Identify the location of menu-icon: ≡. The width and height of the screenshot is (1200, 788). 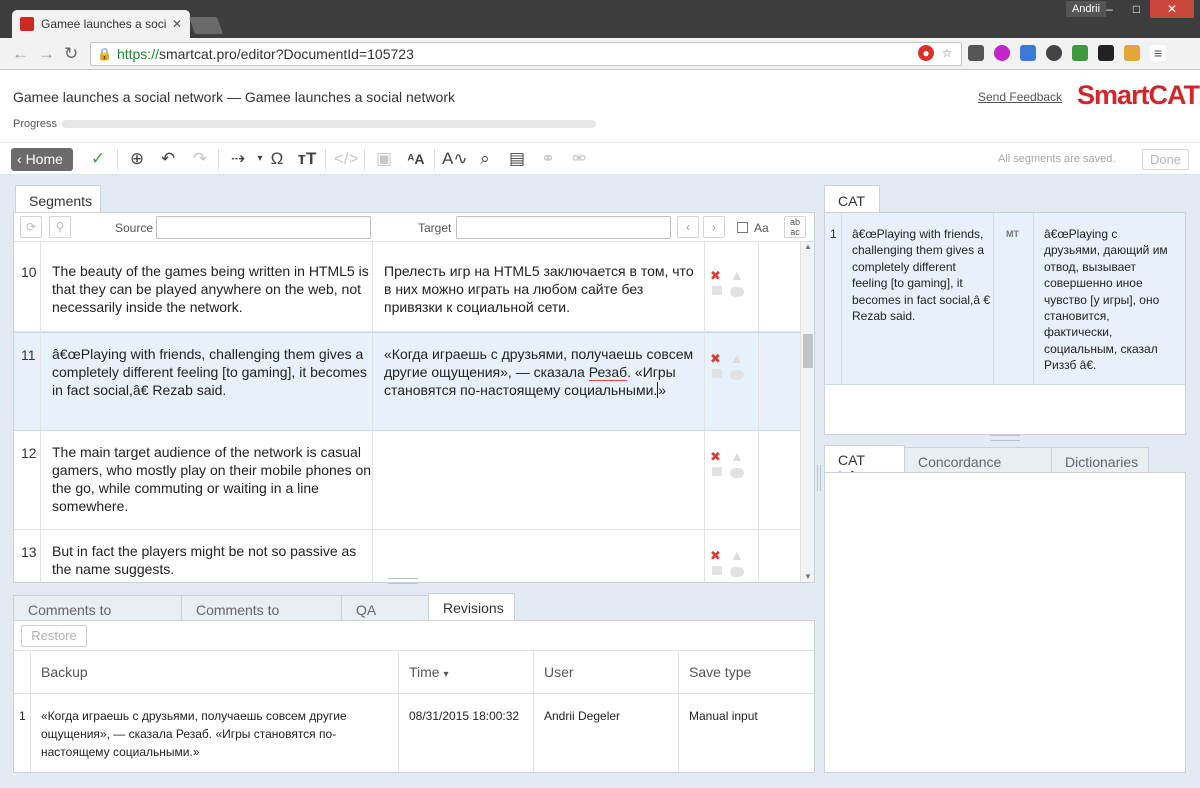
(1158, 53).